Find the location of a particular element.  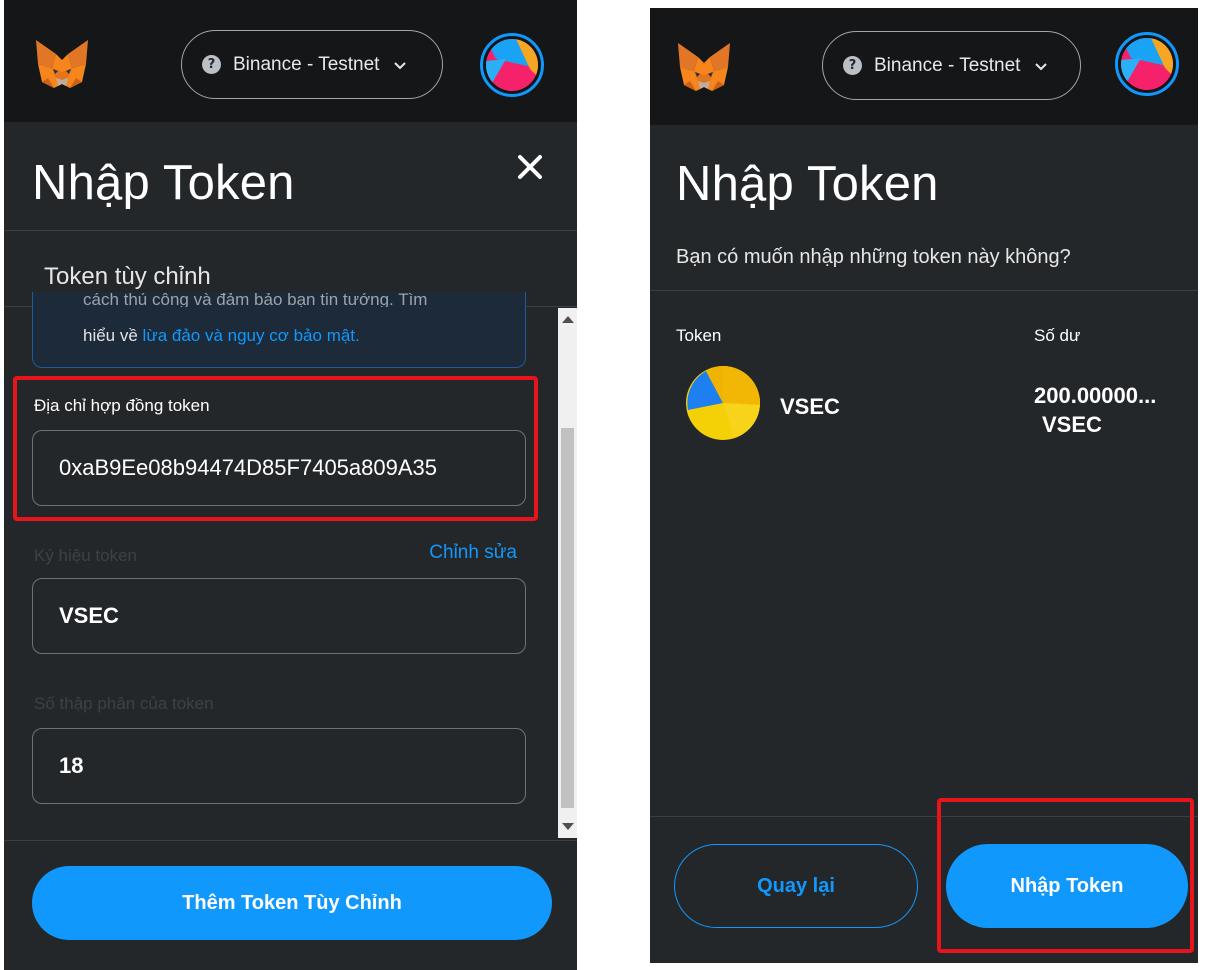

token-symbol-input: VSEC is located at coordinates (279, 616).